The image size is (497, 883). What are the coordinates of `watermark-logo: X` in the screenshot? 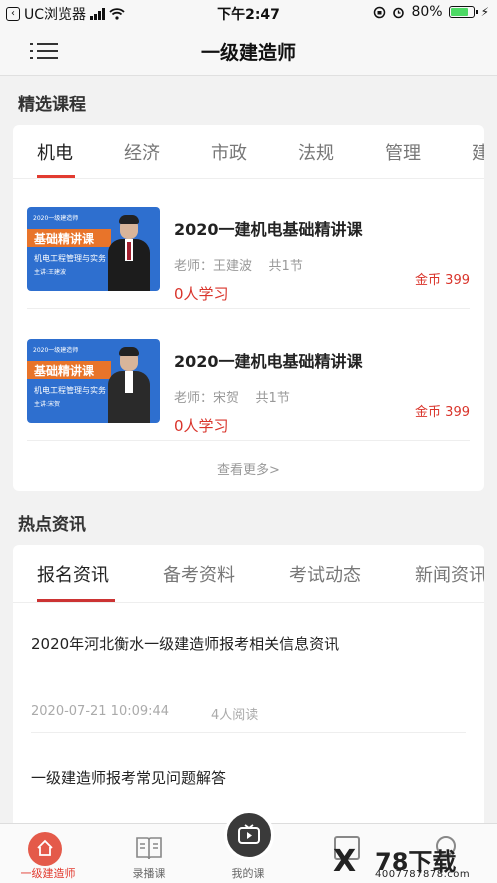 It's located at (345, 861).